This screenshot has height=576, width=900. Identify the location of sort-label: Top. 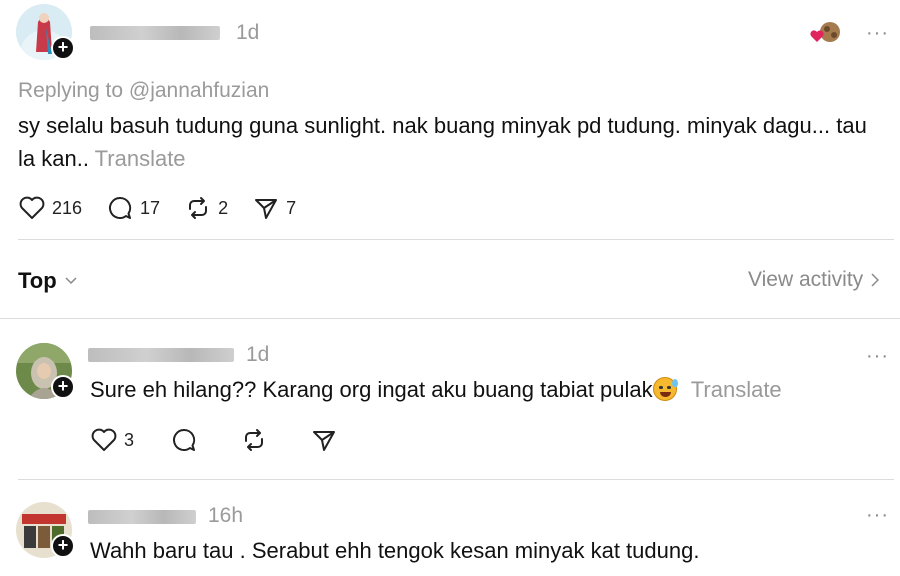
(37, 280).